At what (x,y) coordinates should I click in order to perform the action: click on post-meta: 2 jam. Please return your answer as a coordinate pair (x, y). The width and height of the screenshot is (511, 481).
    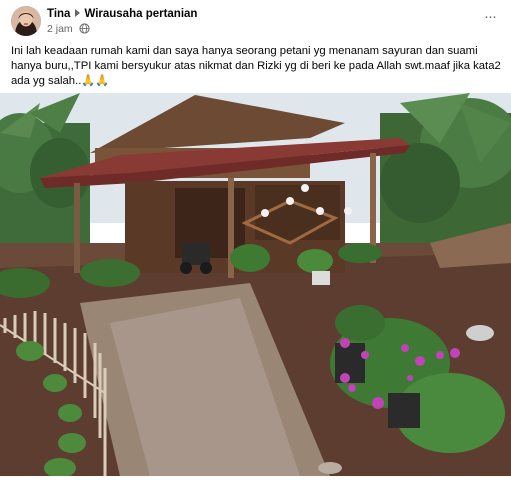
    Looking at the image, I should click on (68, 30).